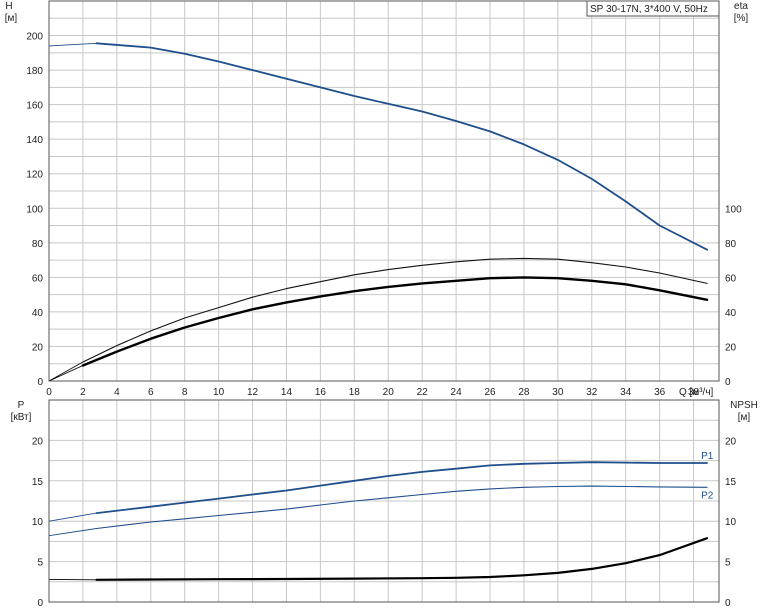  What do you see at coordinates (38, 347) in the screenshot?
I see `head-left-tick-label: 20` at bounding box center [38, 347].